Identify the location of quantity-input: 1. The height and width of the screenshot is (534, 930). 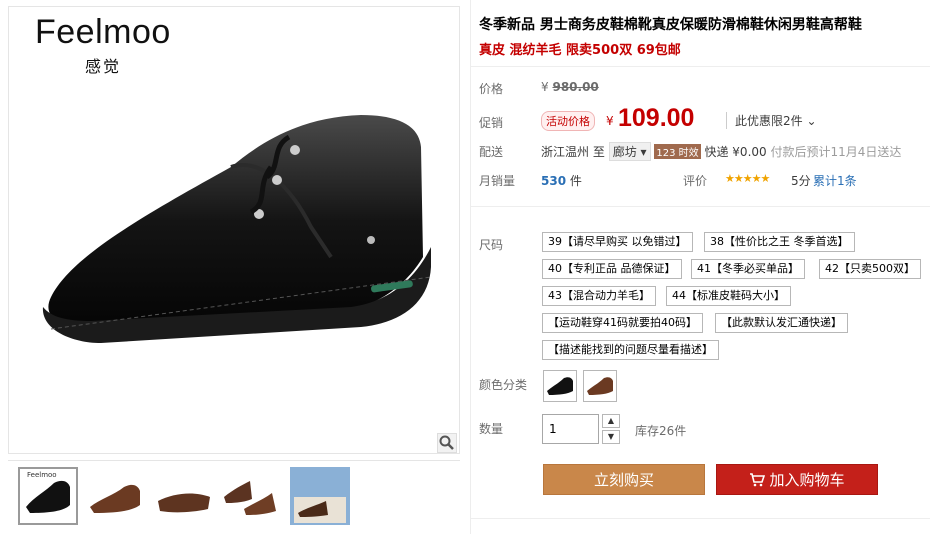
(570, 429).